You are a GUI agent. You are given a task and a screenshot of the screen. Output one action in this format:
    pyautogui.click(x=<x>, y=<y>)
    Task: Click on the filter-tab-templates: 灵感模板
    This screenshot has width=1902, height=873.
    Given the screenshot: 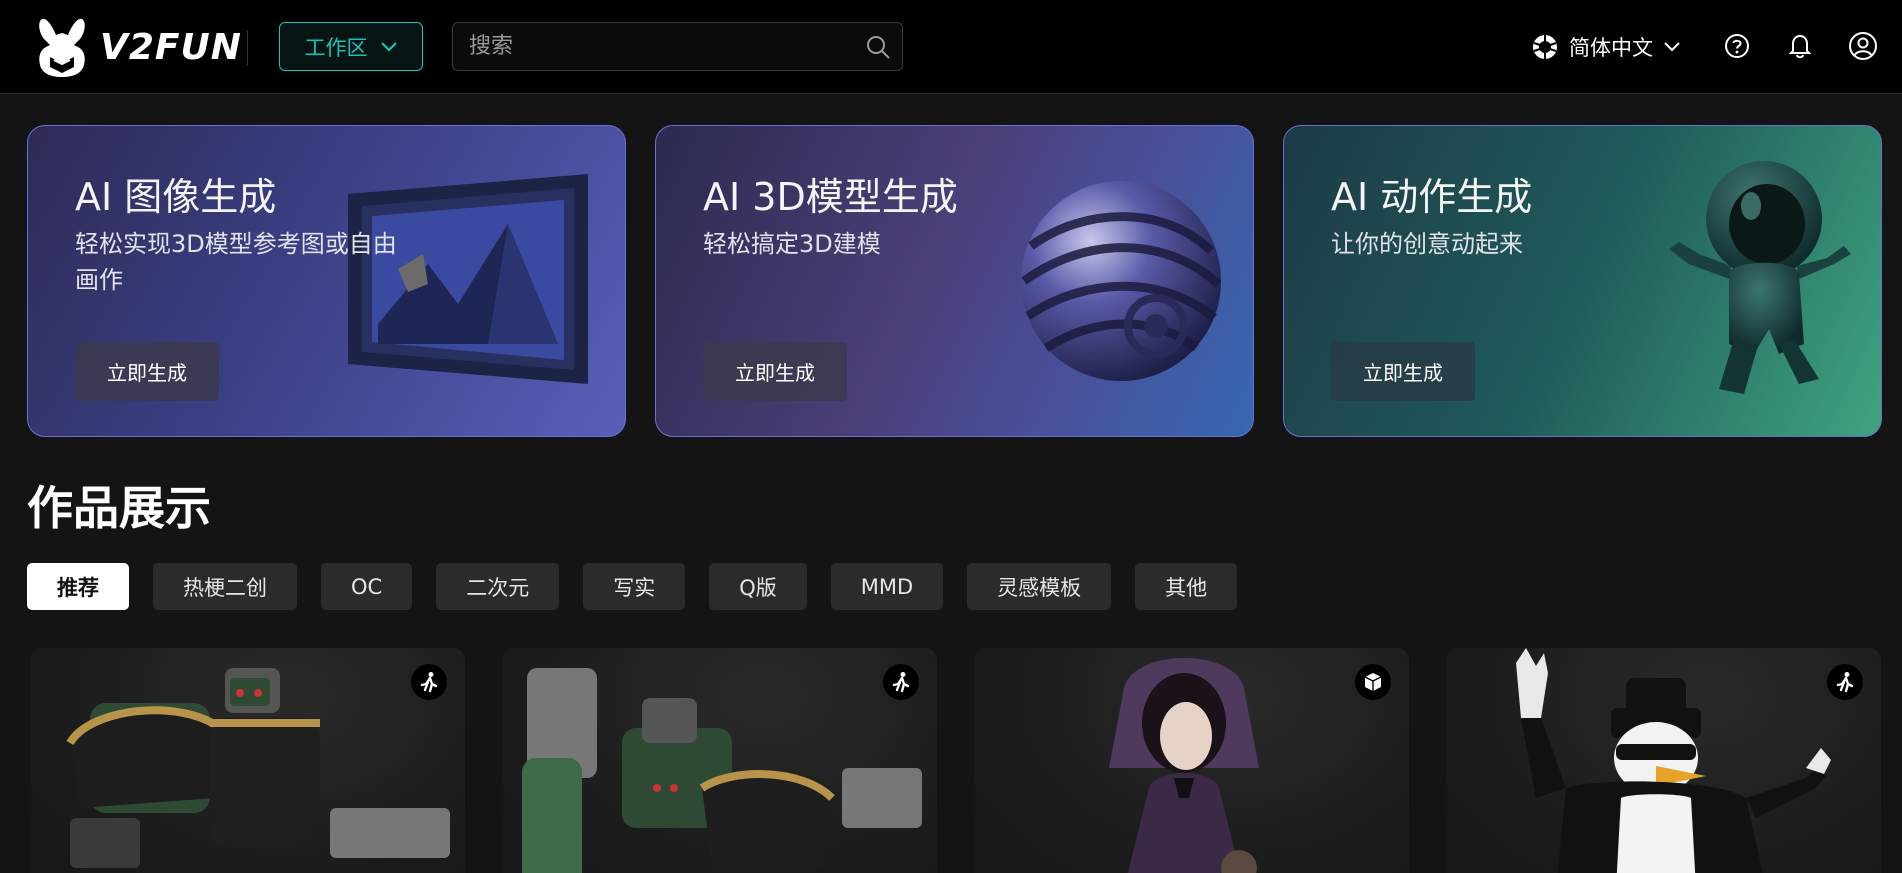 What is the action you would take?
    pyautogui.click(x=1039, y=586)
    